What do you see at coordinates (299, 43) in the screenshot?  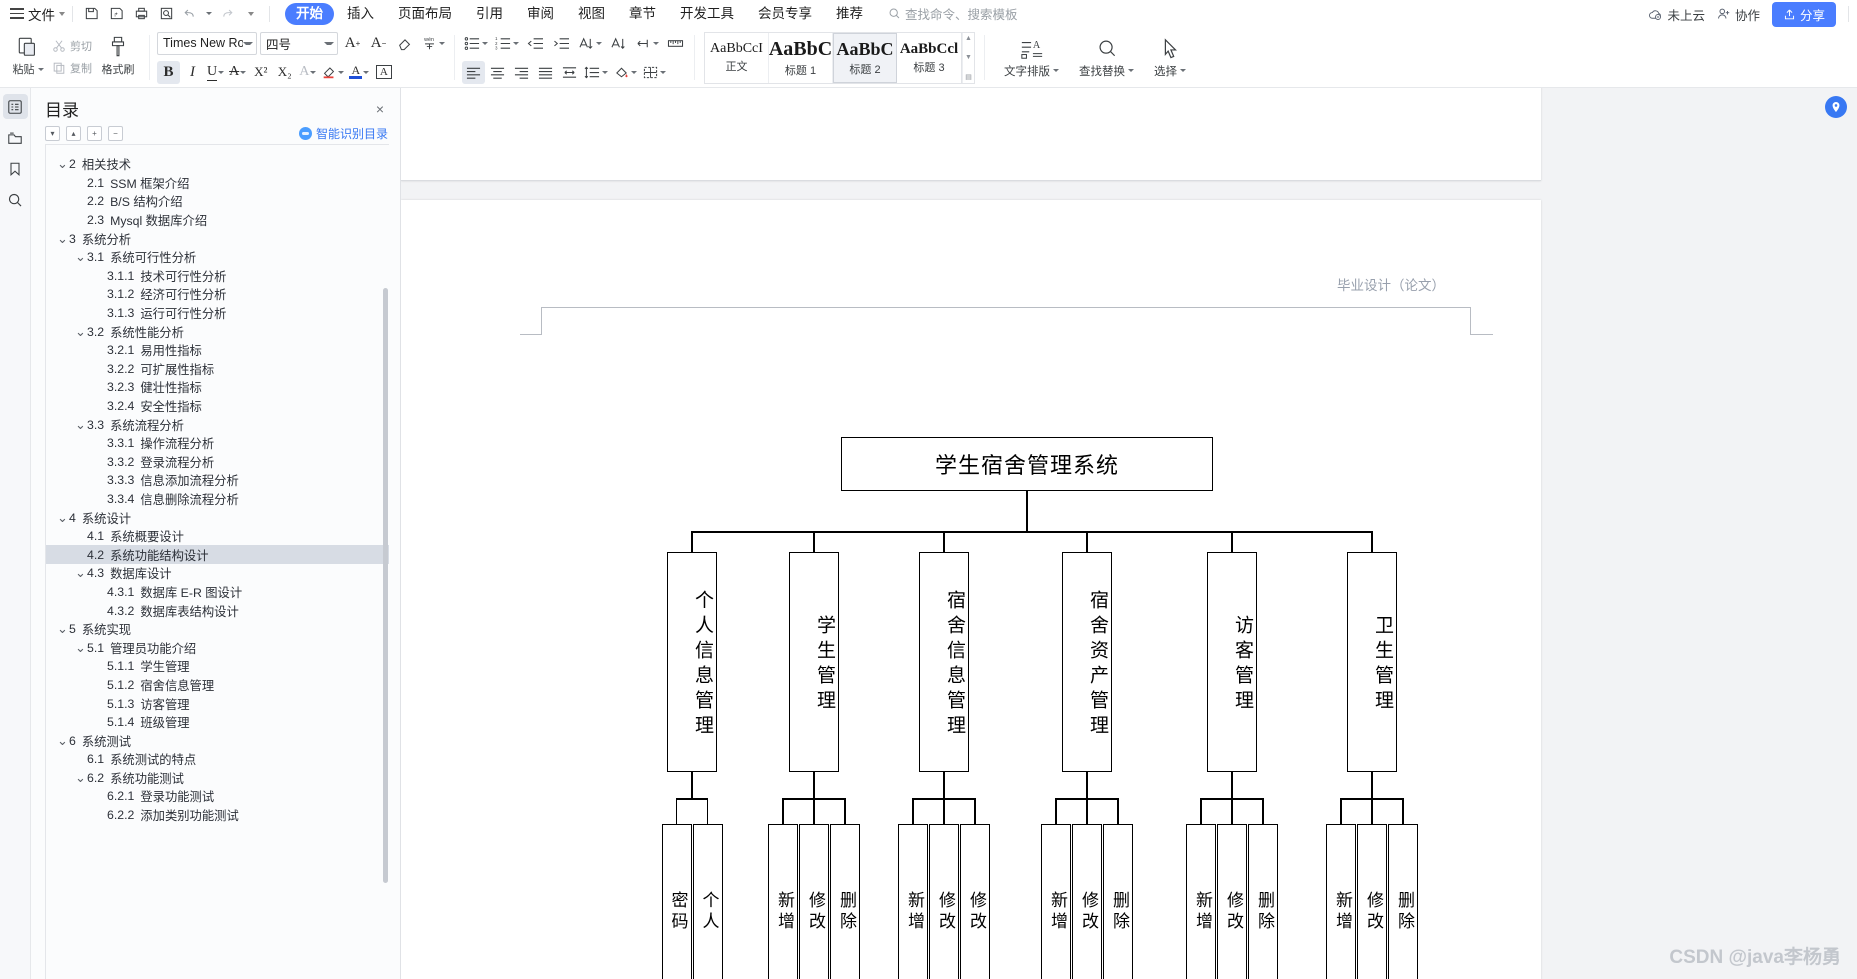 I see `font-size-select: 四号` at bounding box center [299, 43].